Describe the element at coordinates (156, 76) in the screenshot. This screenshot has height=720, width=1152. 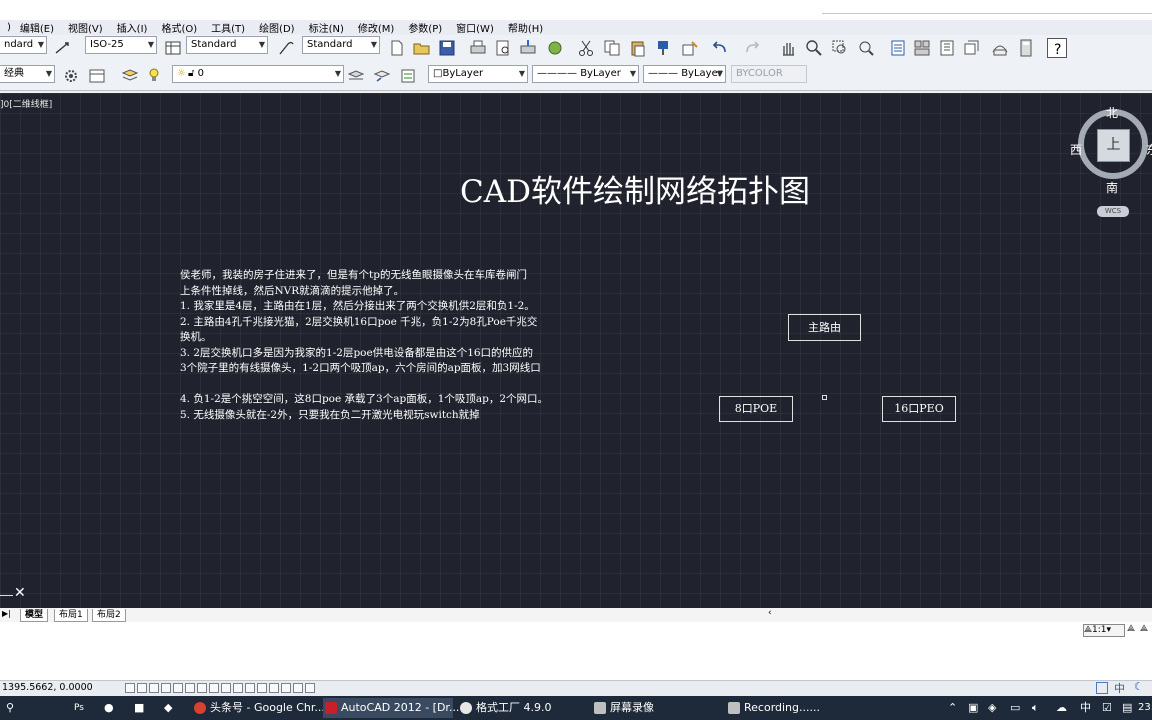
I see `lightbulb-icon` at that location.